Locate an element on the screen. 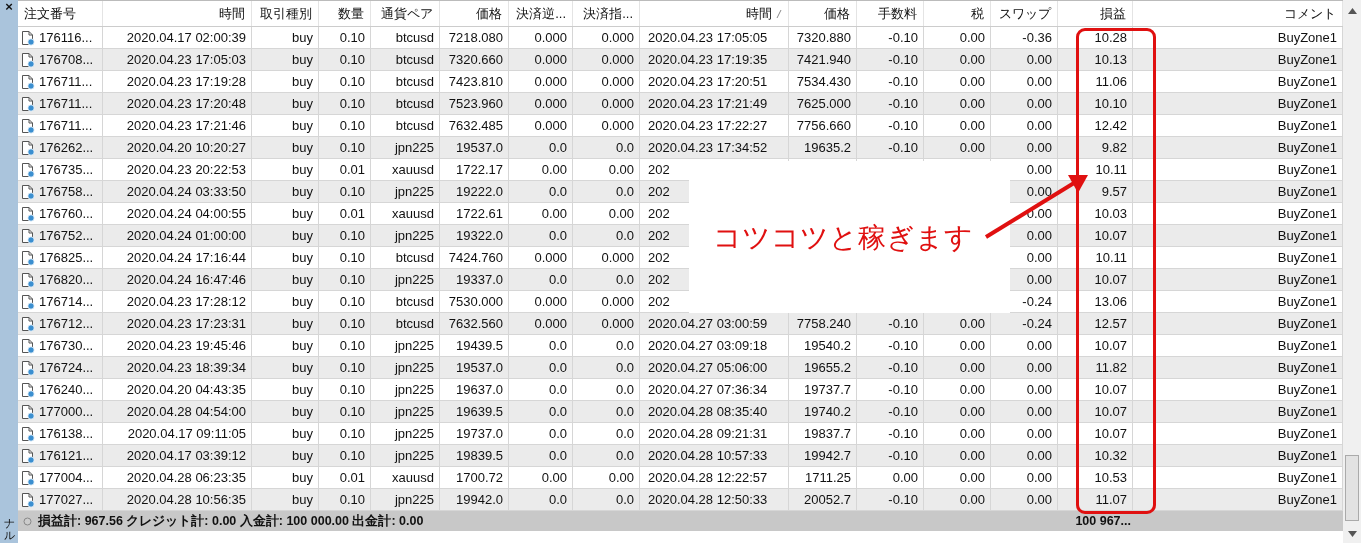 This screenshot has height=543, width=1361. table-cell: 1722.17 is located at coordinates (479, 169).